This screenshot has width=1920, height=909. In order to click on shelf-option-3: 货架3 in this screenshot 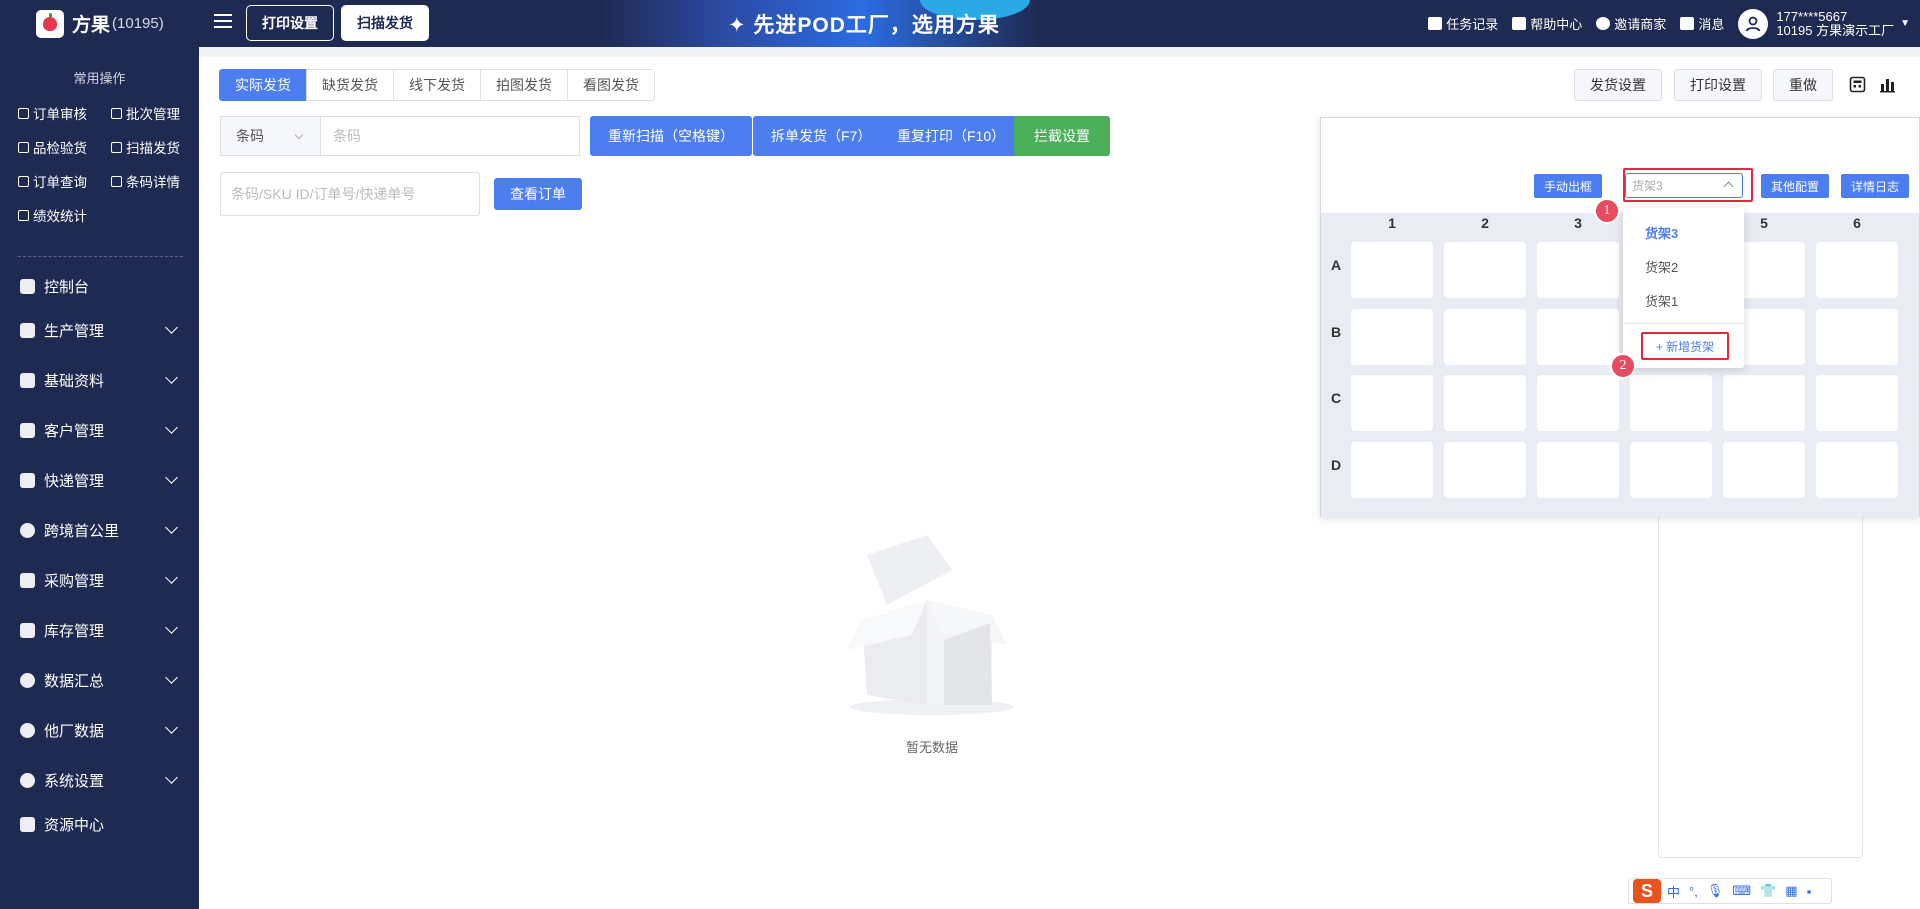, I will do `click(1661, 232)`.